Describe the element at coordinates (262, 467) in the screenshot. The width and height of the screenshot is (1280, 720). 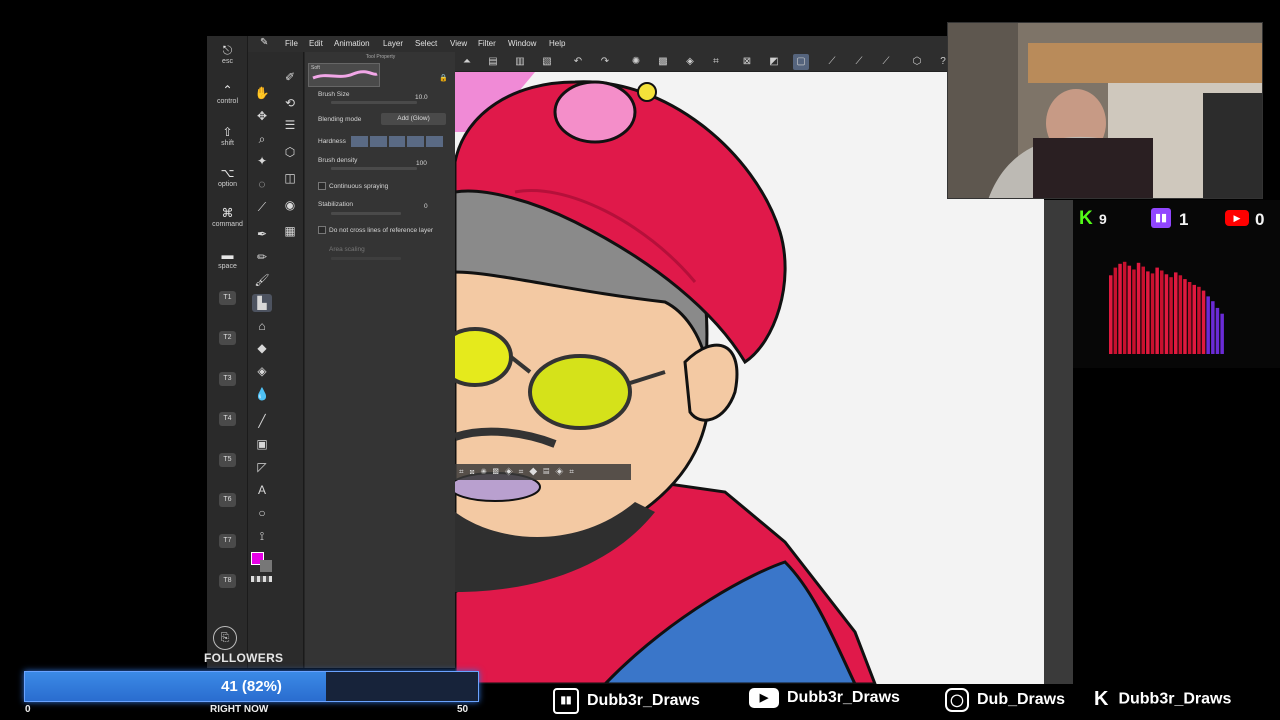
I see `gradient-icon: ◸` at that location.